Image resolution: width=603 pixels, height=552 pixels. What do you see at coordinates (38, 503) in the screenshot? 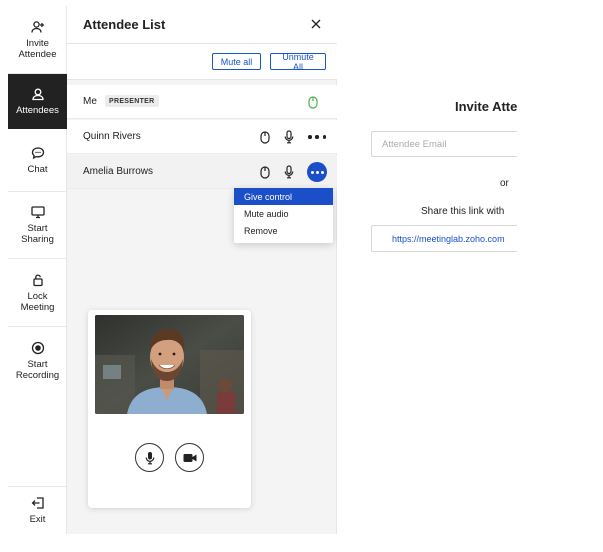
I see `exit-icon` at bounding box center [38, 503].